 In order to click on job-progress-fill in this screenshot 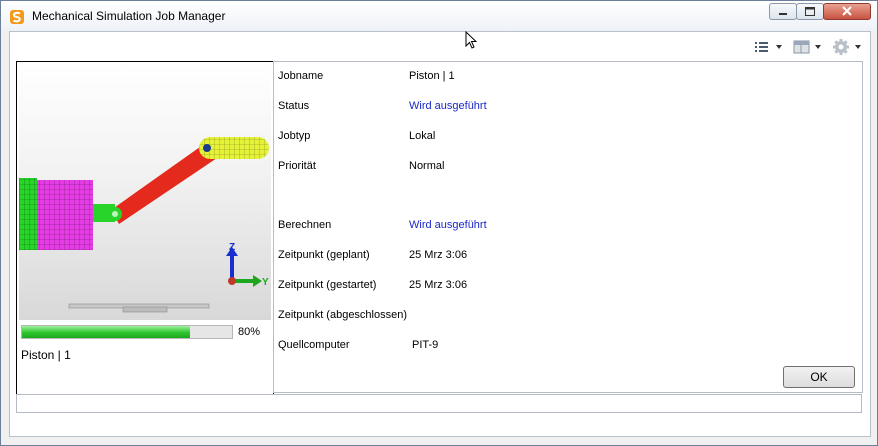, I will do `click(106, 332)`.